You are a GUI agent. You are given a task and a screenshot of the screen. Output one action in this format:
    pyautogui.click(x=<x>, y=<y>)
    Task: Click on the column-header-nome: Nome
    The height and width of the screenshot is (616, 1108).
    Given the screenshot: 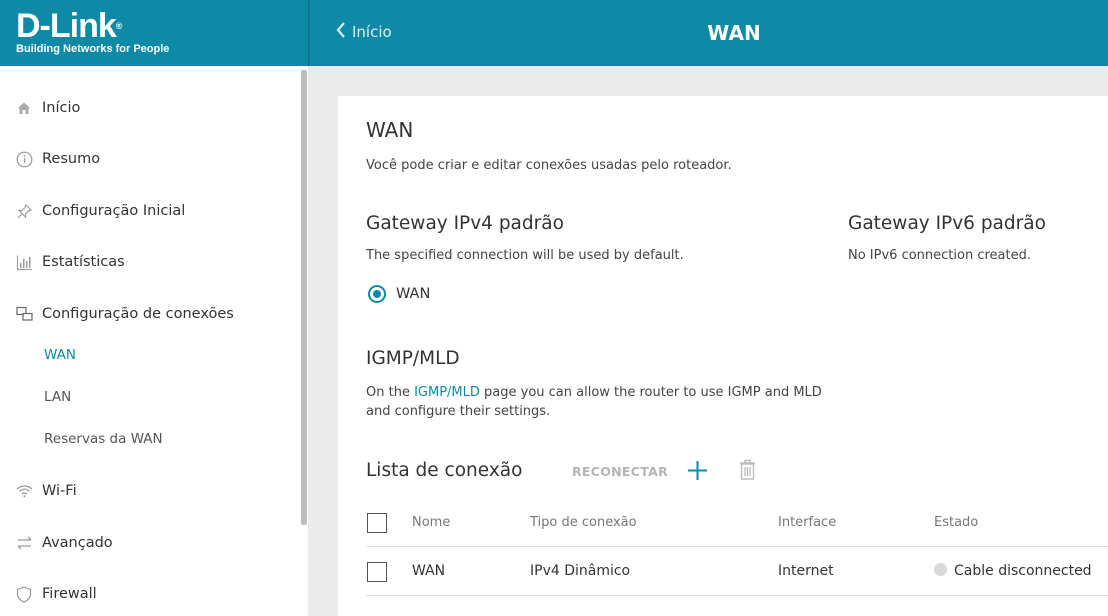 What is the action you would take?
    pyautogui.click(x=431, y=522)
    